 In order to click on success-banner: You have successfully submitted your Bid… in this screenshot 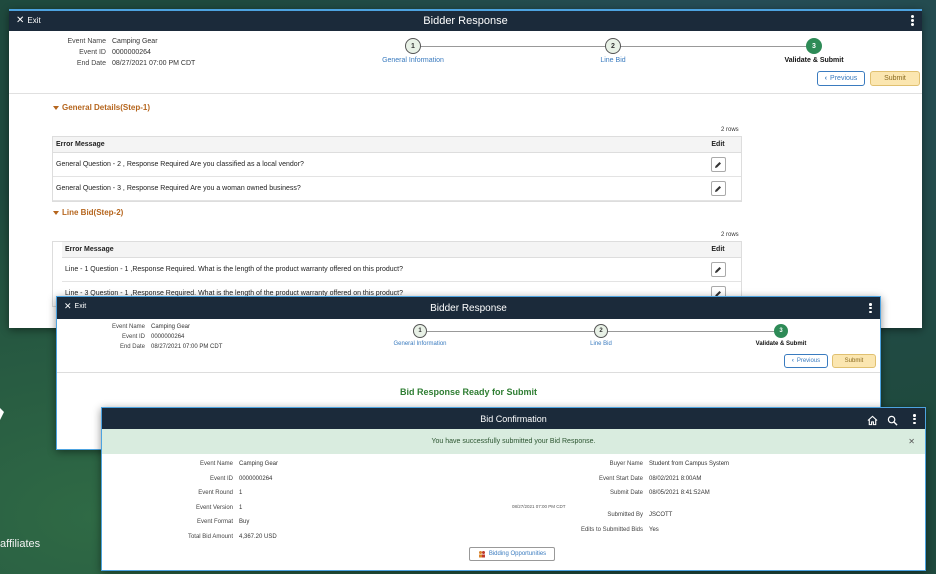, I will do `click(513, 441)`.